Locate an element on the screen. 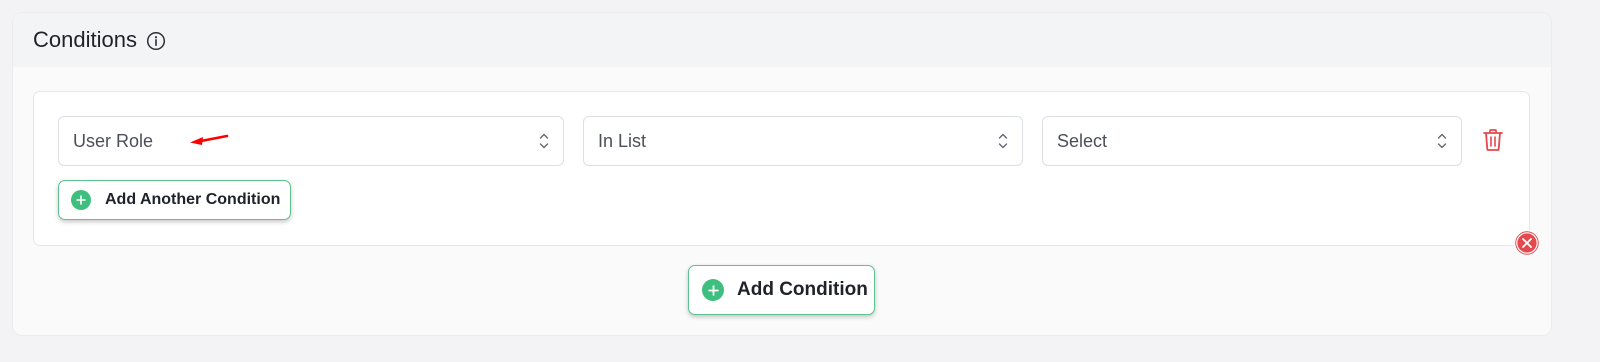 The image size is (1600, 362). operator-select-value: In List is located at coordinates (622, 140).